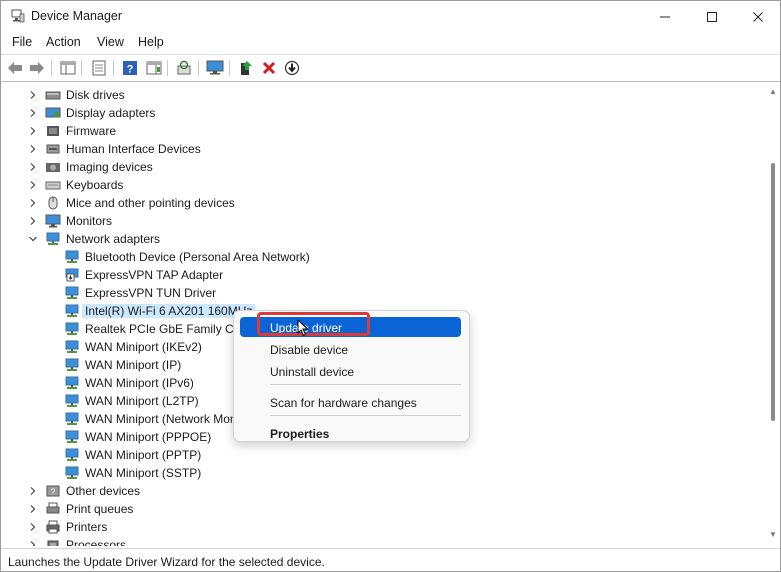 This screenshot has height=572, width=781. I want to click on tree-item-label: WAN Miniport (Network Monitor), so click(171, 419).